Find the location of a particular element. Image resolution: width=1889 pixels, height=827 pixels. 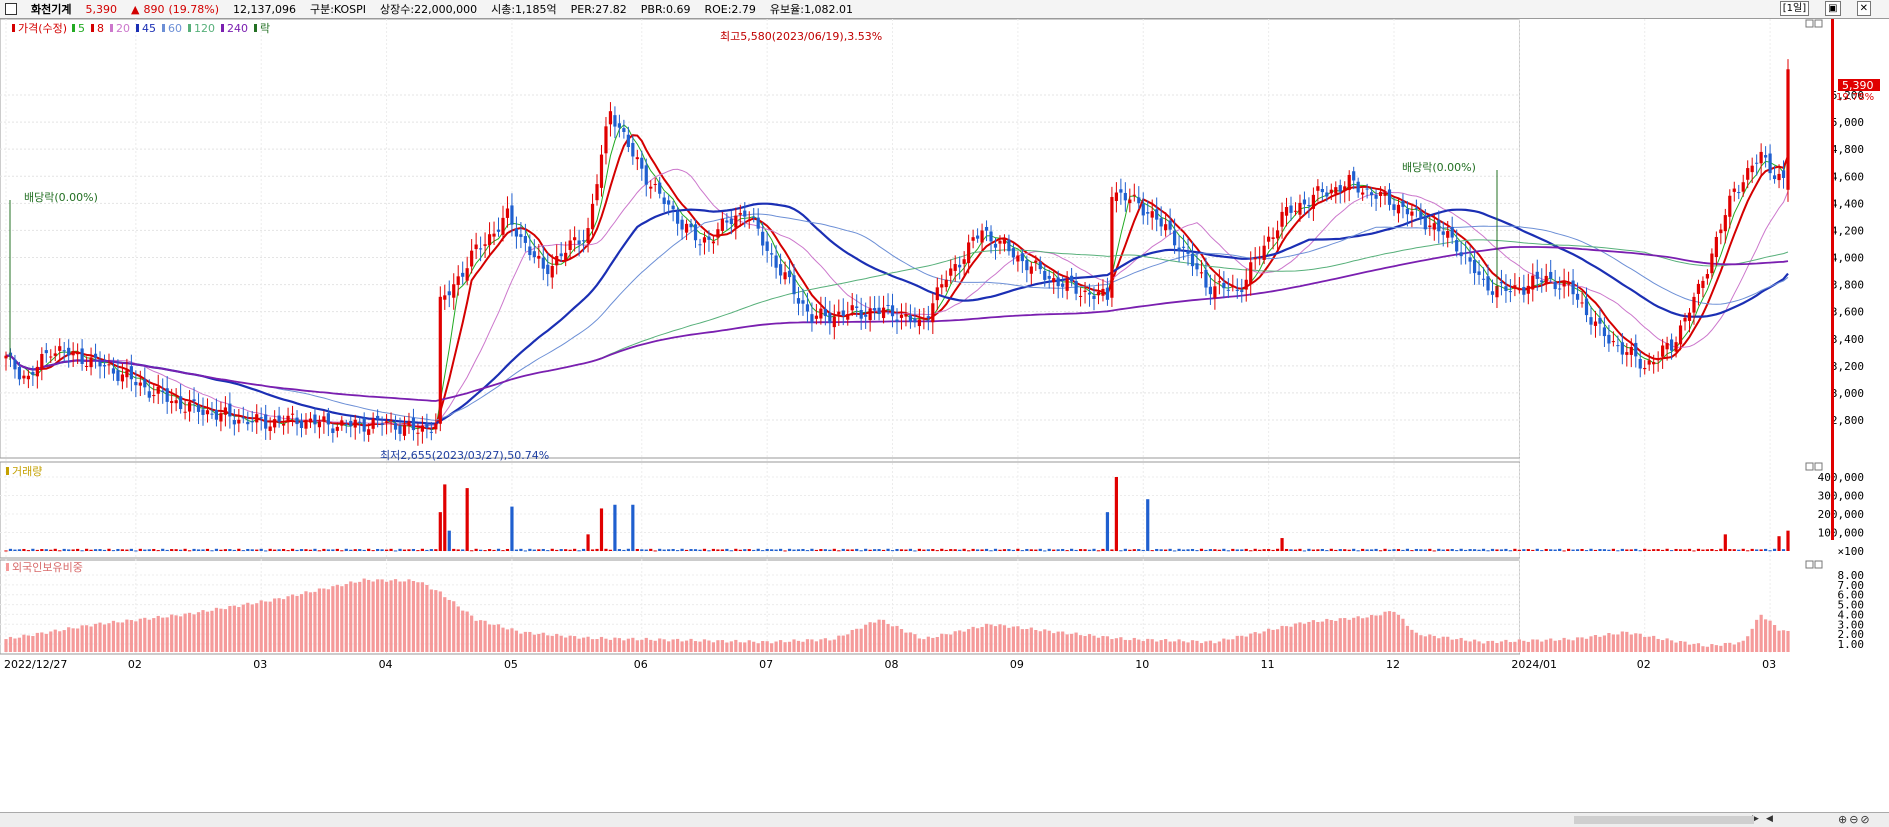

bottom-scrollbar: ▶ ◀ ⊕⊖⊘ is located at coordinates (944, 819).